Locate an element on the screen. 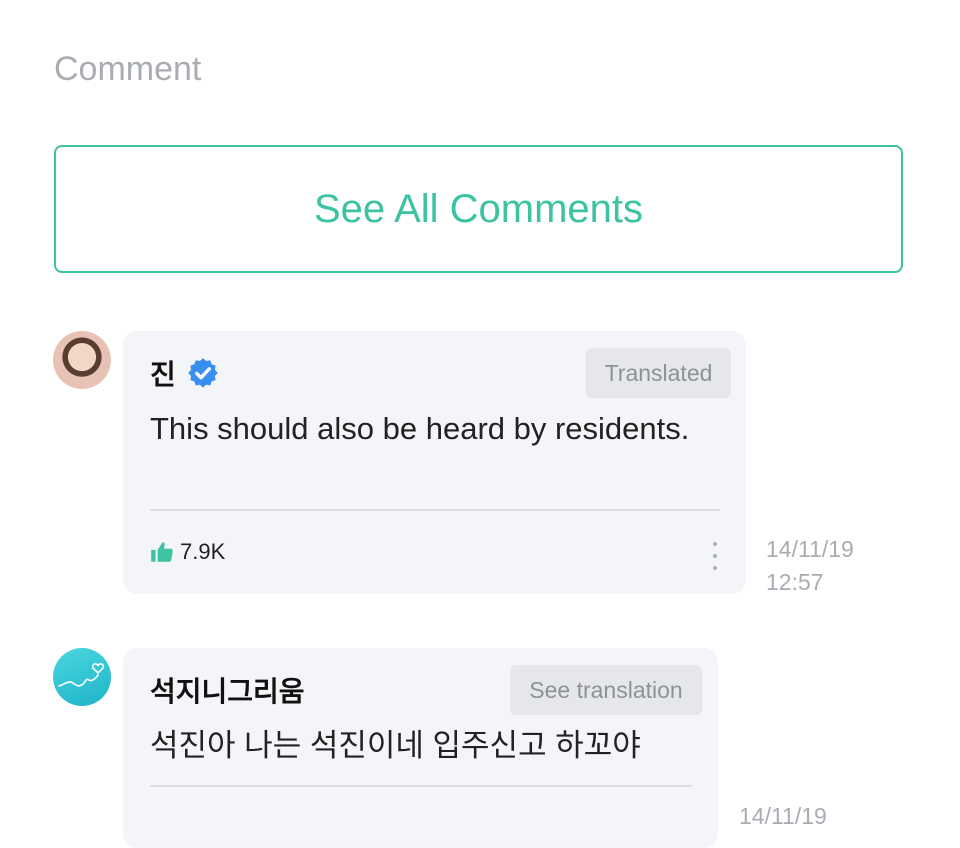 The height and width of the screenshot is (848, 960). like-button: 7.9K is located at coordinates (186, 552).